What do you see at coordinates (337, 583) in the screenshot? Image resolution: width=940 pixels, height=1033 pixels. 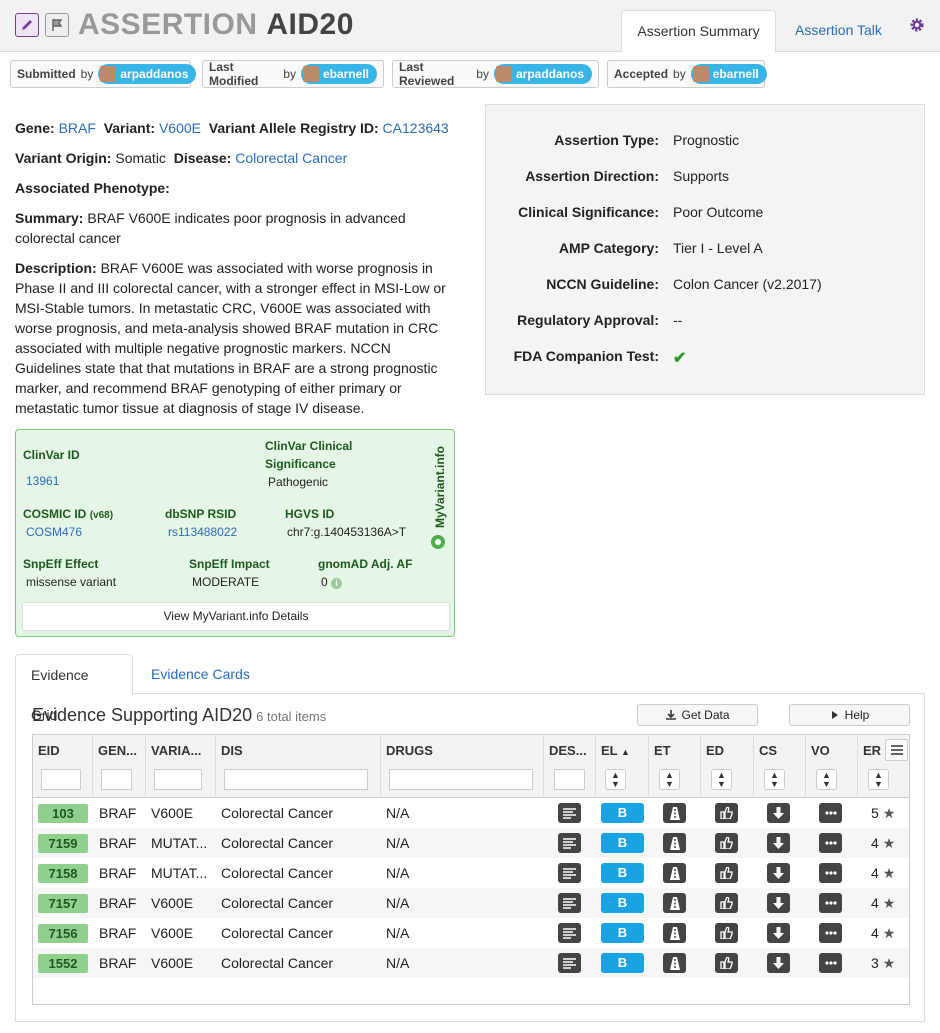 I see `info-icon: i` at bounding box center [337, 583].